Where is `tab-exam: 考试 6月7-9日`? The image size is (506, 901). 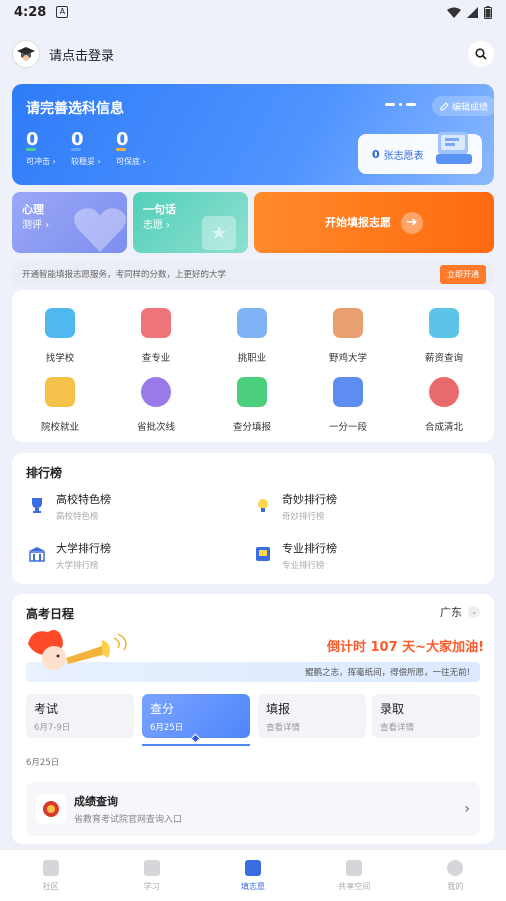
tab-exam: 考试 6月7-9日 is located at coordinates (80, 716).